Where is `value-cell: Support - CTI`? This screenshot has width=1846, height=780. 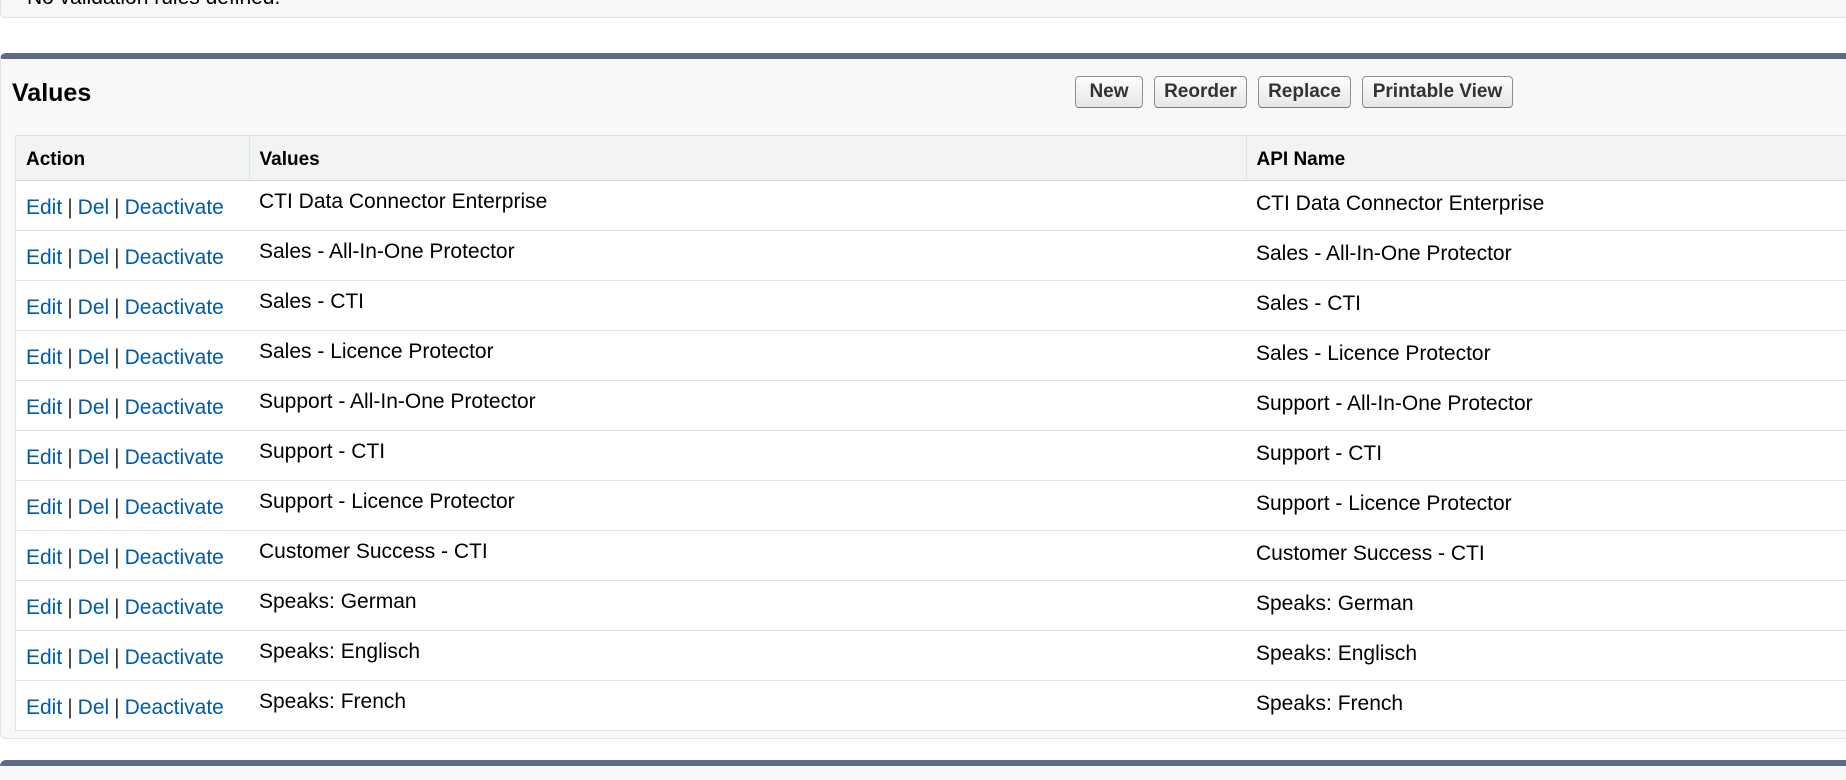 value-cell: Support - CTI is located at coordinates (747, 455).